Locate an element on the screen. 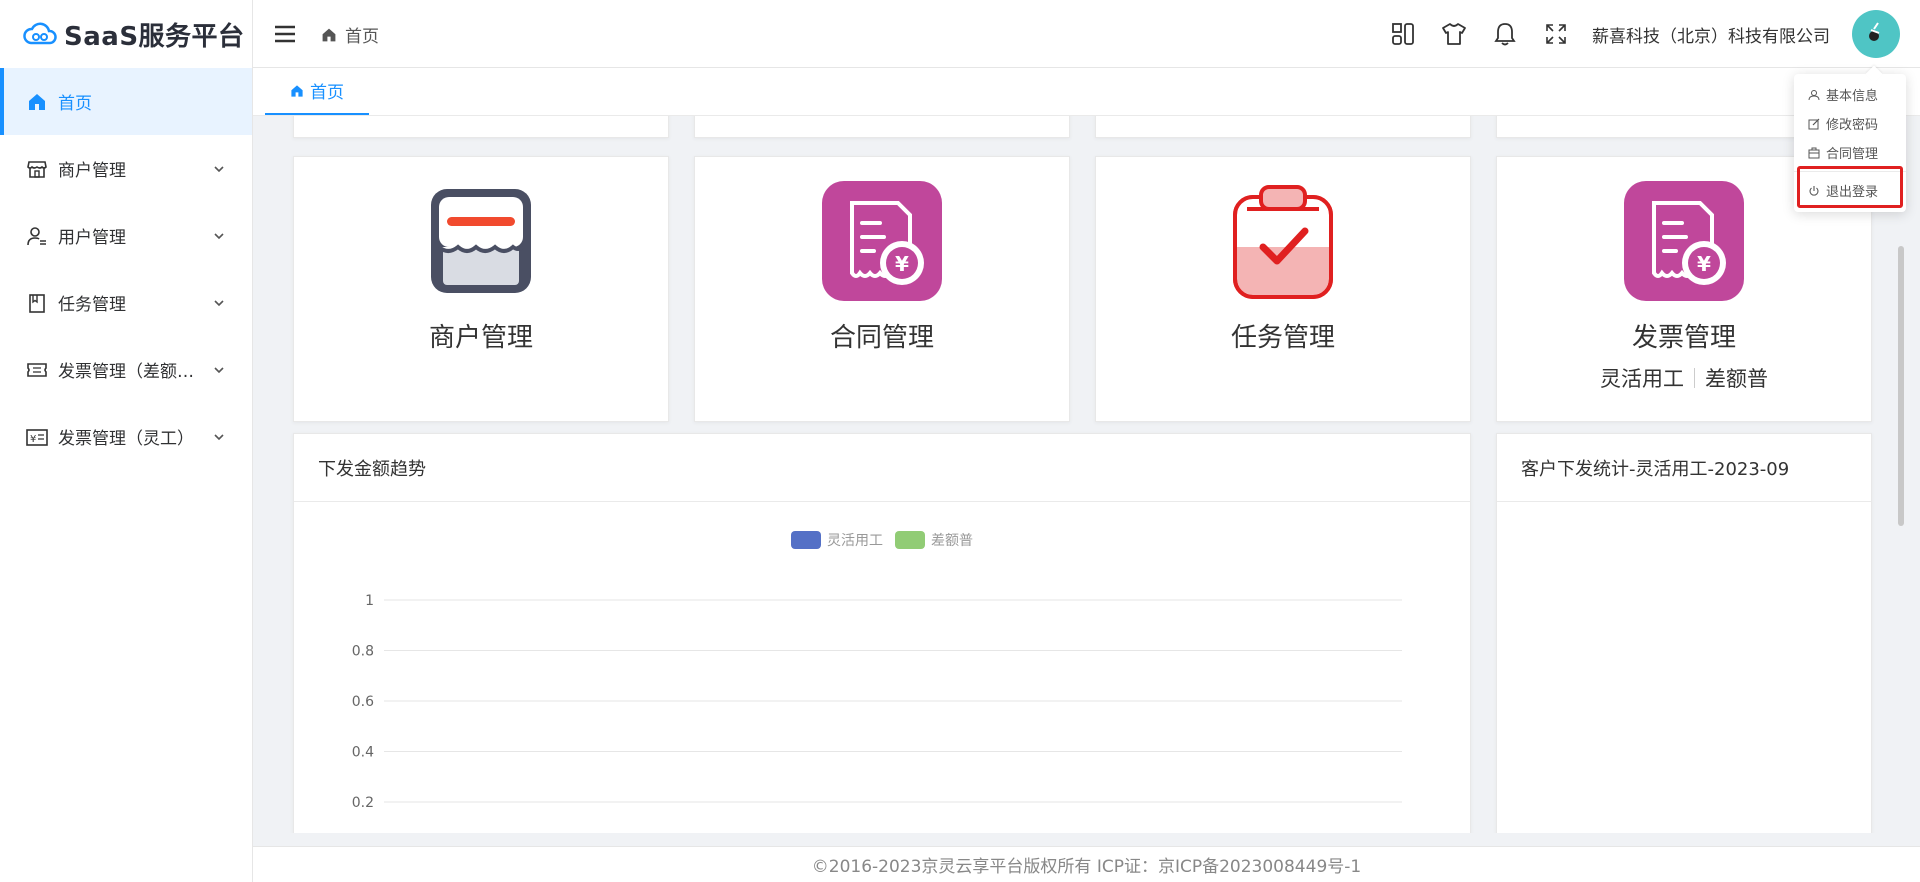  sidebar-item-label: 首页 is located at coordinates (75, 104).